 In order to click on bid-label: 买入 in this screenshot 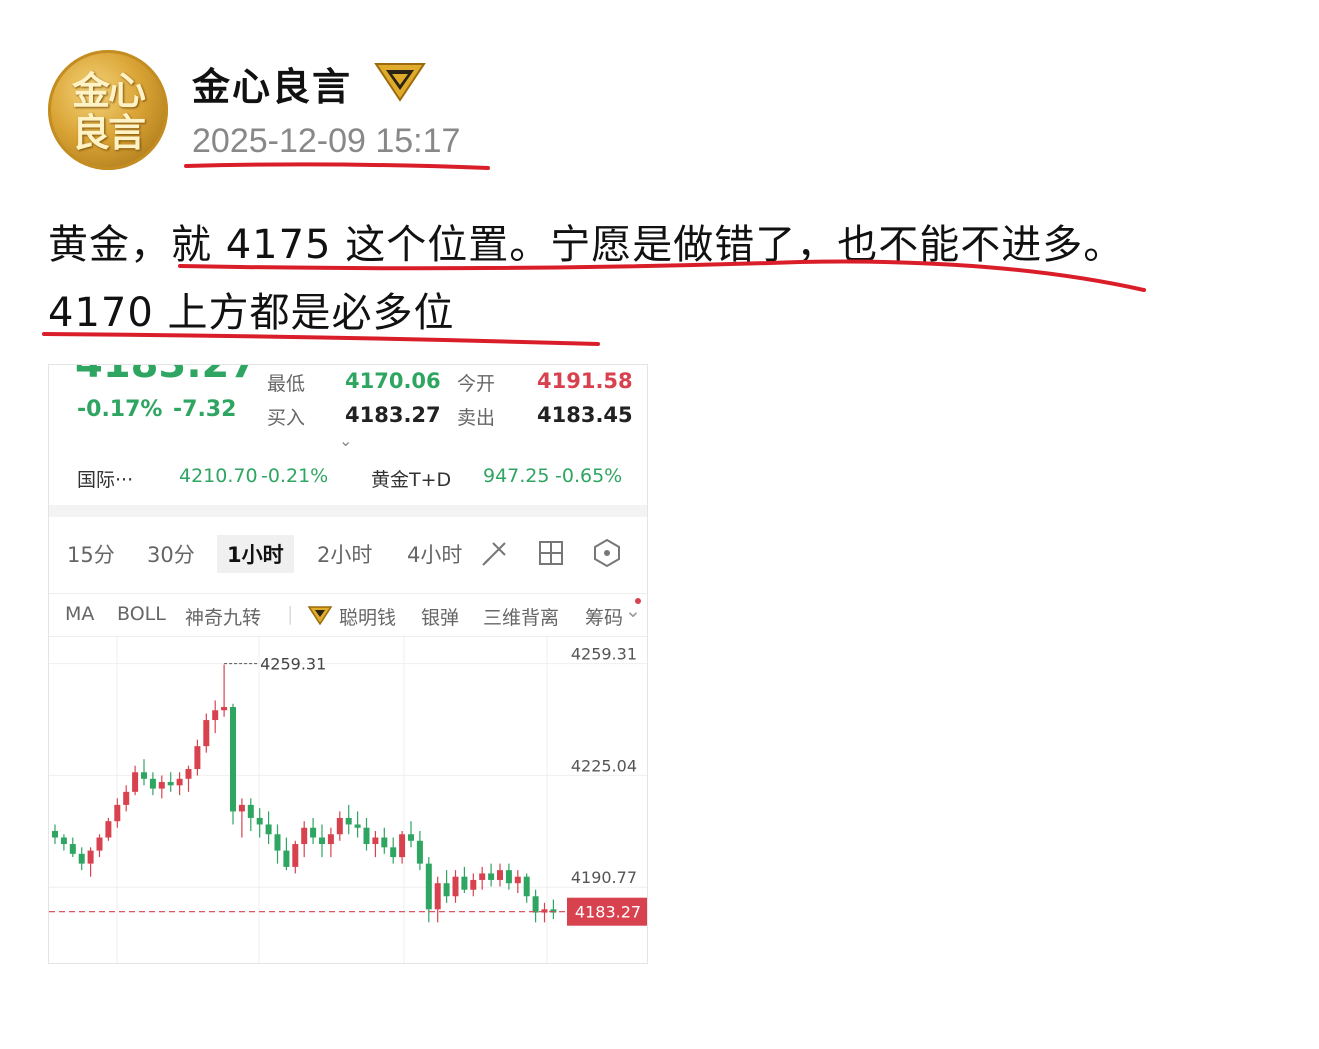, I will do `click(286, 418)`.